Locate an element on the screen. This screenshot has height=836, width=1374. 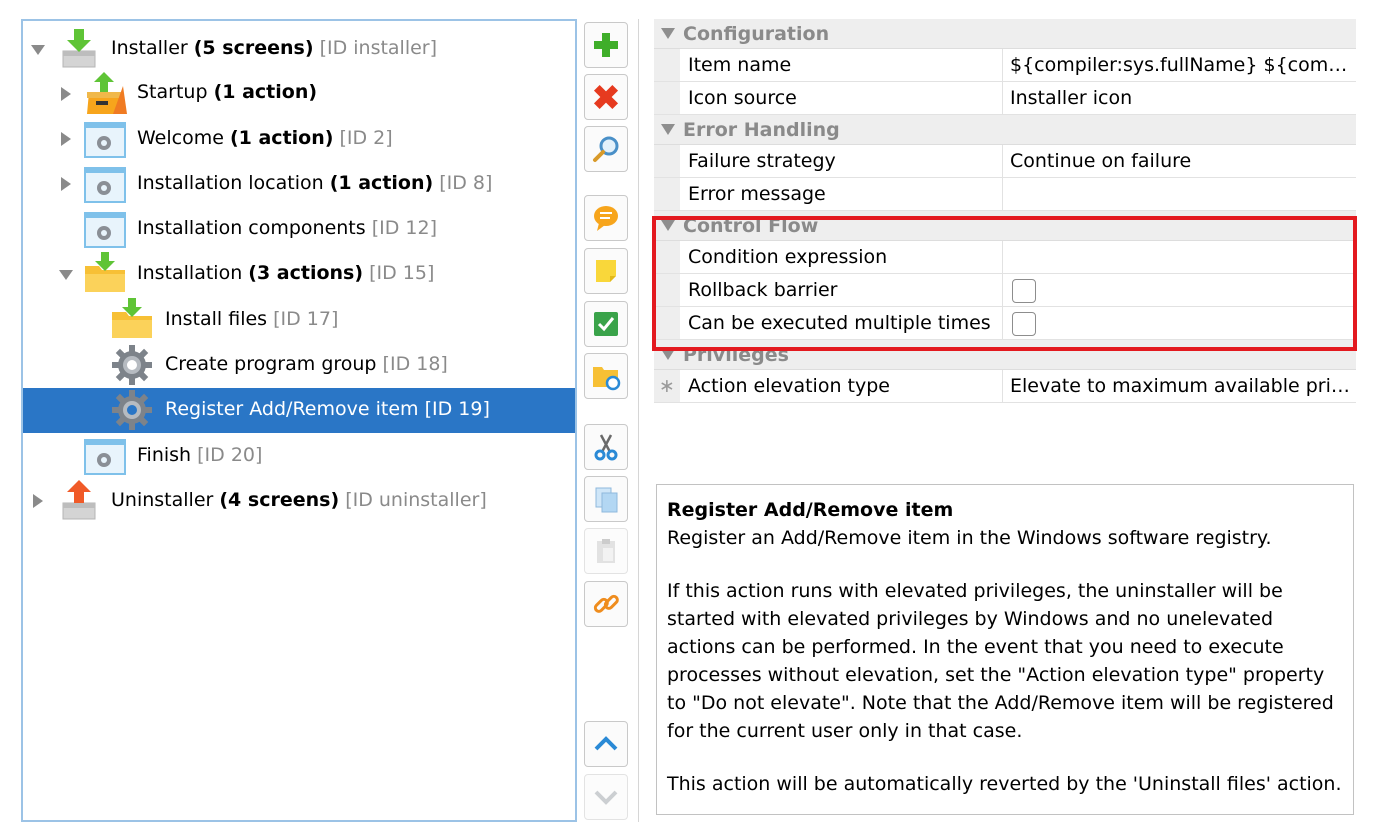
category-configuration: Configuration is located at coordinates (1005, 34).